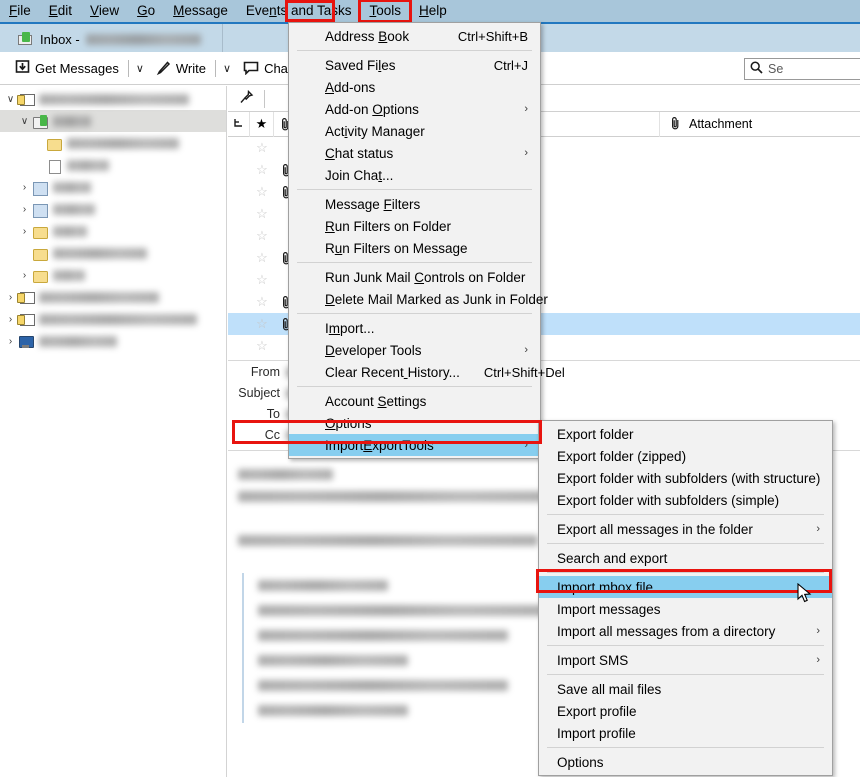 The width and height of the screenshot is (860, 777). Describe the element at coordinates (596, 733) in the screenshot. I see `menu-item-label: Import profile` at that location.